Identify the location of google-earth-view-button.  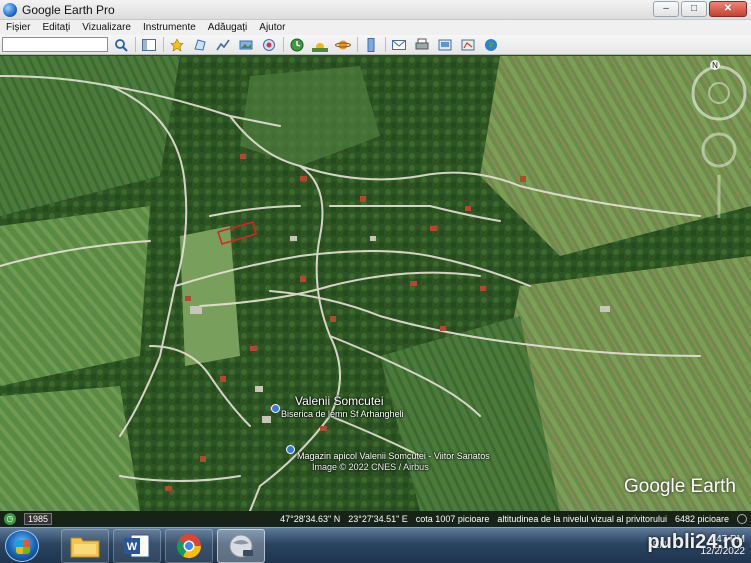
(491, 44).